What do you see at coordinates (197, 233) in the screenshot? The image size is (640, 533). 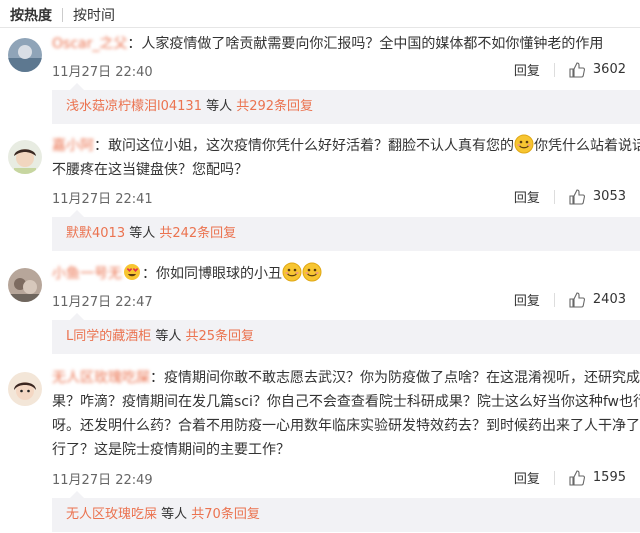 I see `replies-count-link: 共242条回复` at bounding box center [197, 233].